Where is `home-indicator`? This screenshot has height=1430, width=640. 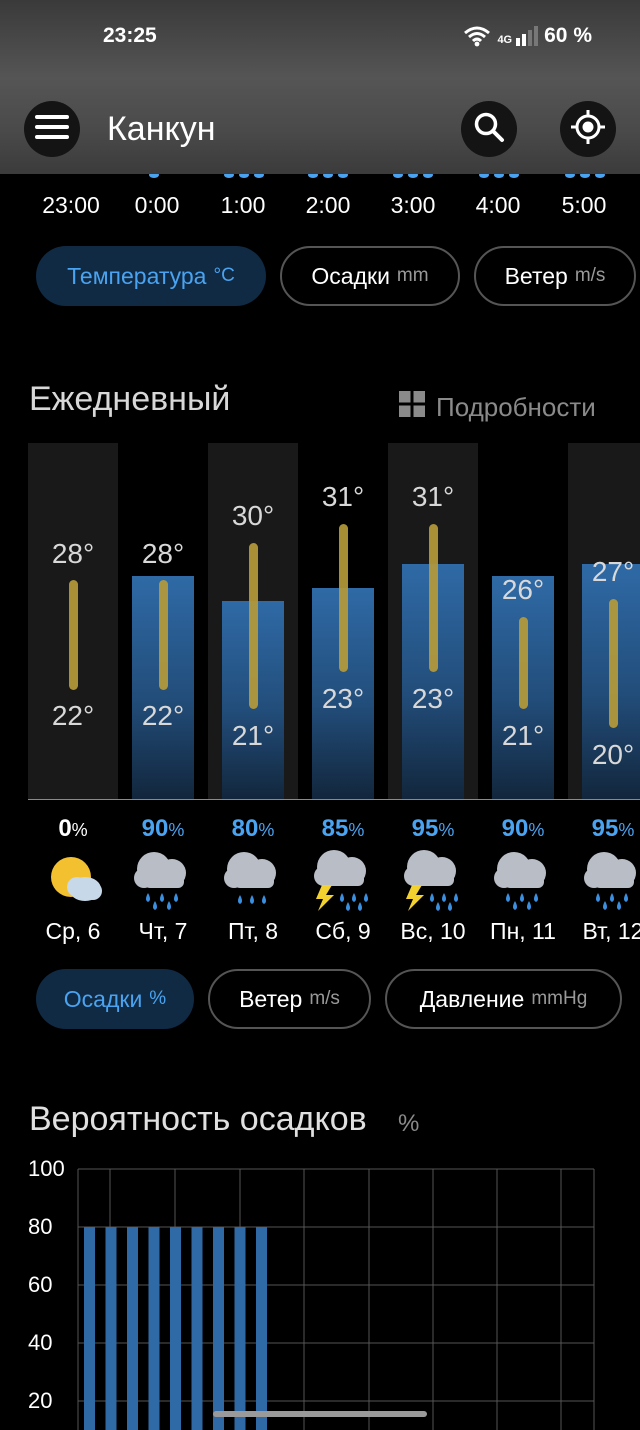
home-indicator is located at coordinates (320, 1414).